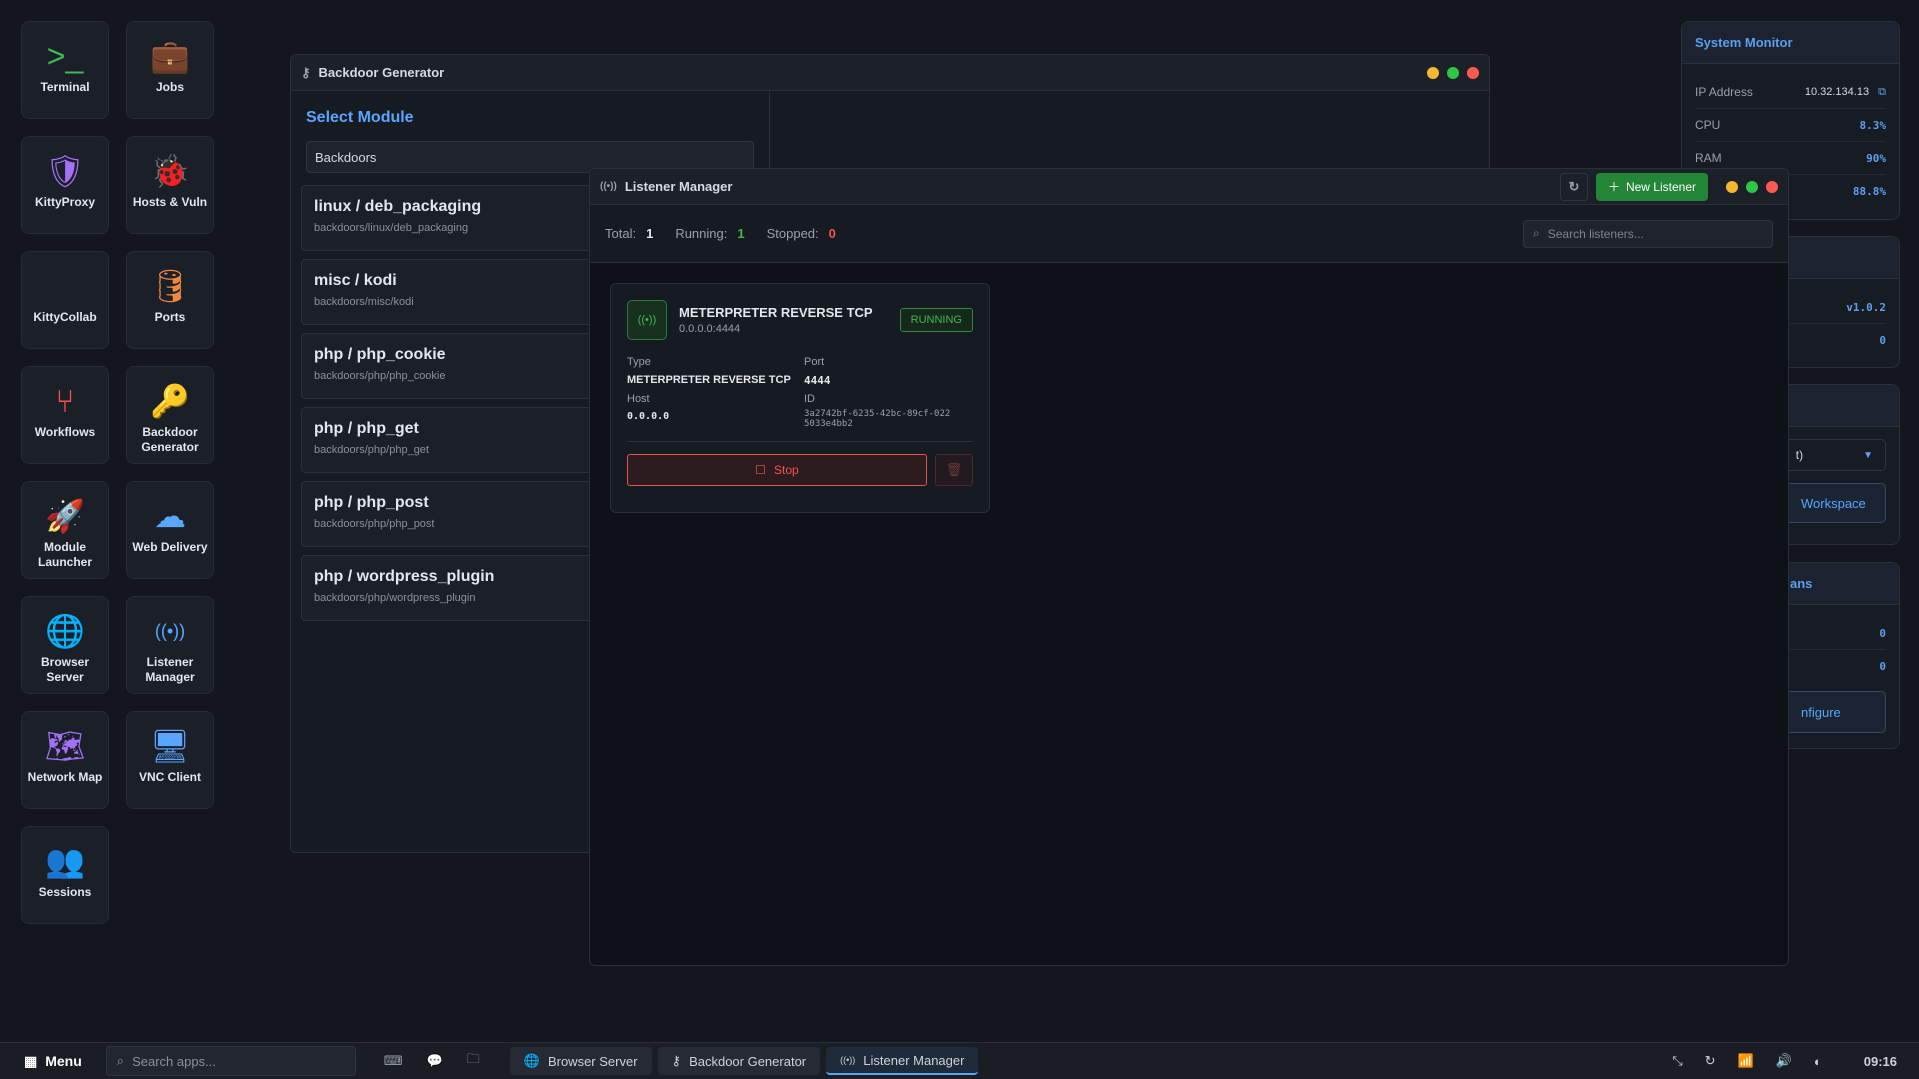 The height and width of the screenshot is (1079, 1919). I want to click on cpu-value: 8.3%, so click(1873, 125).